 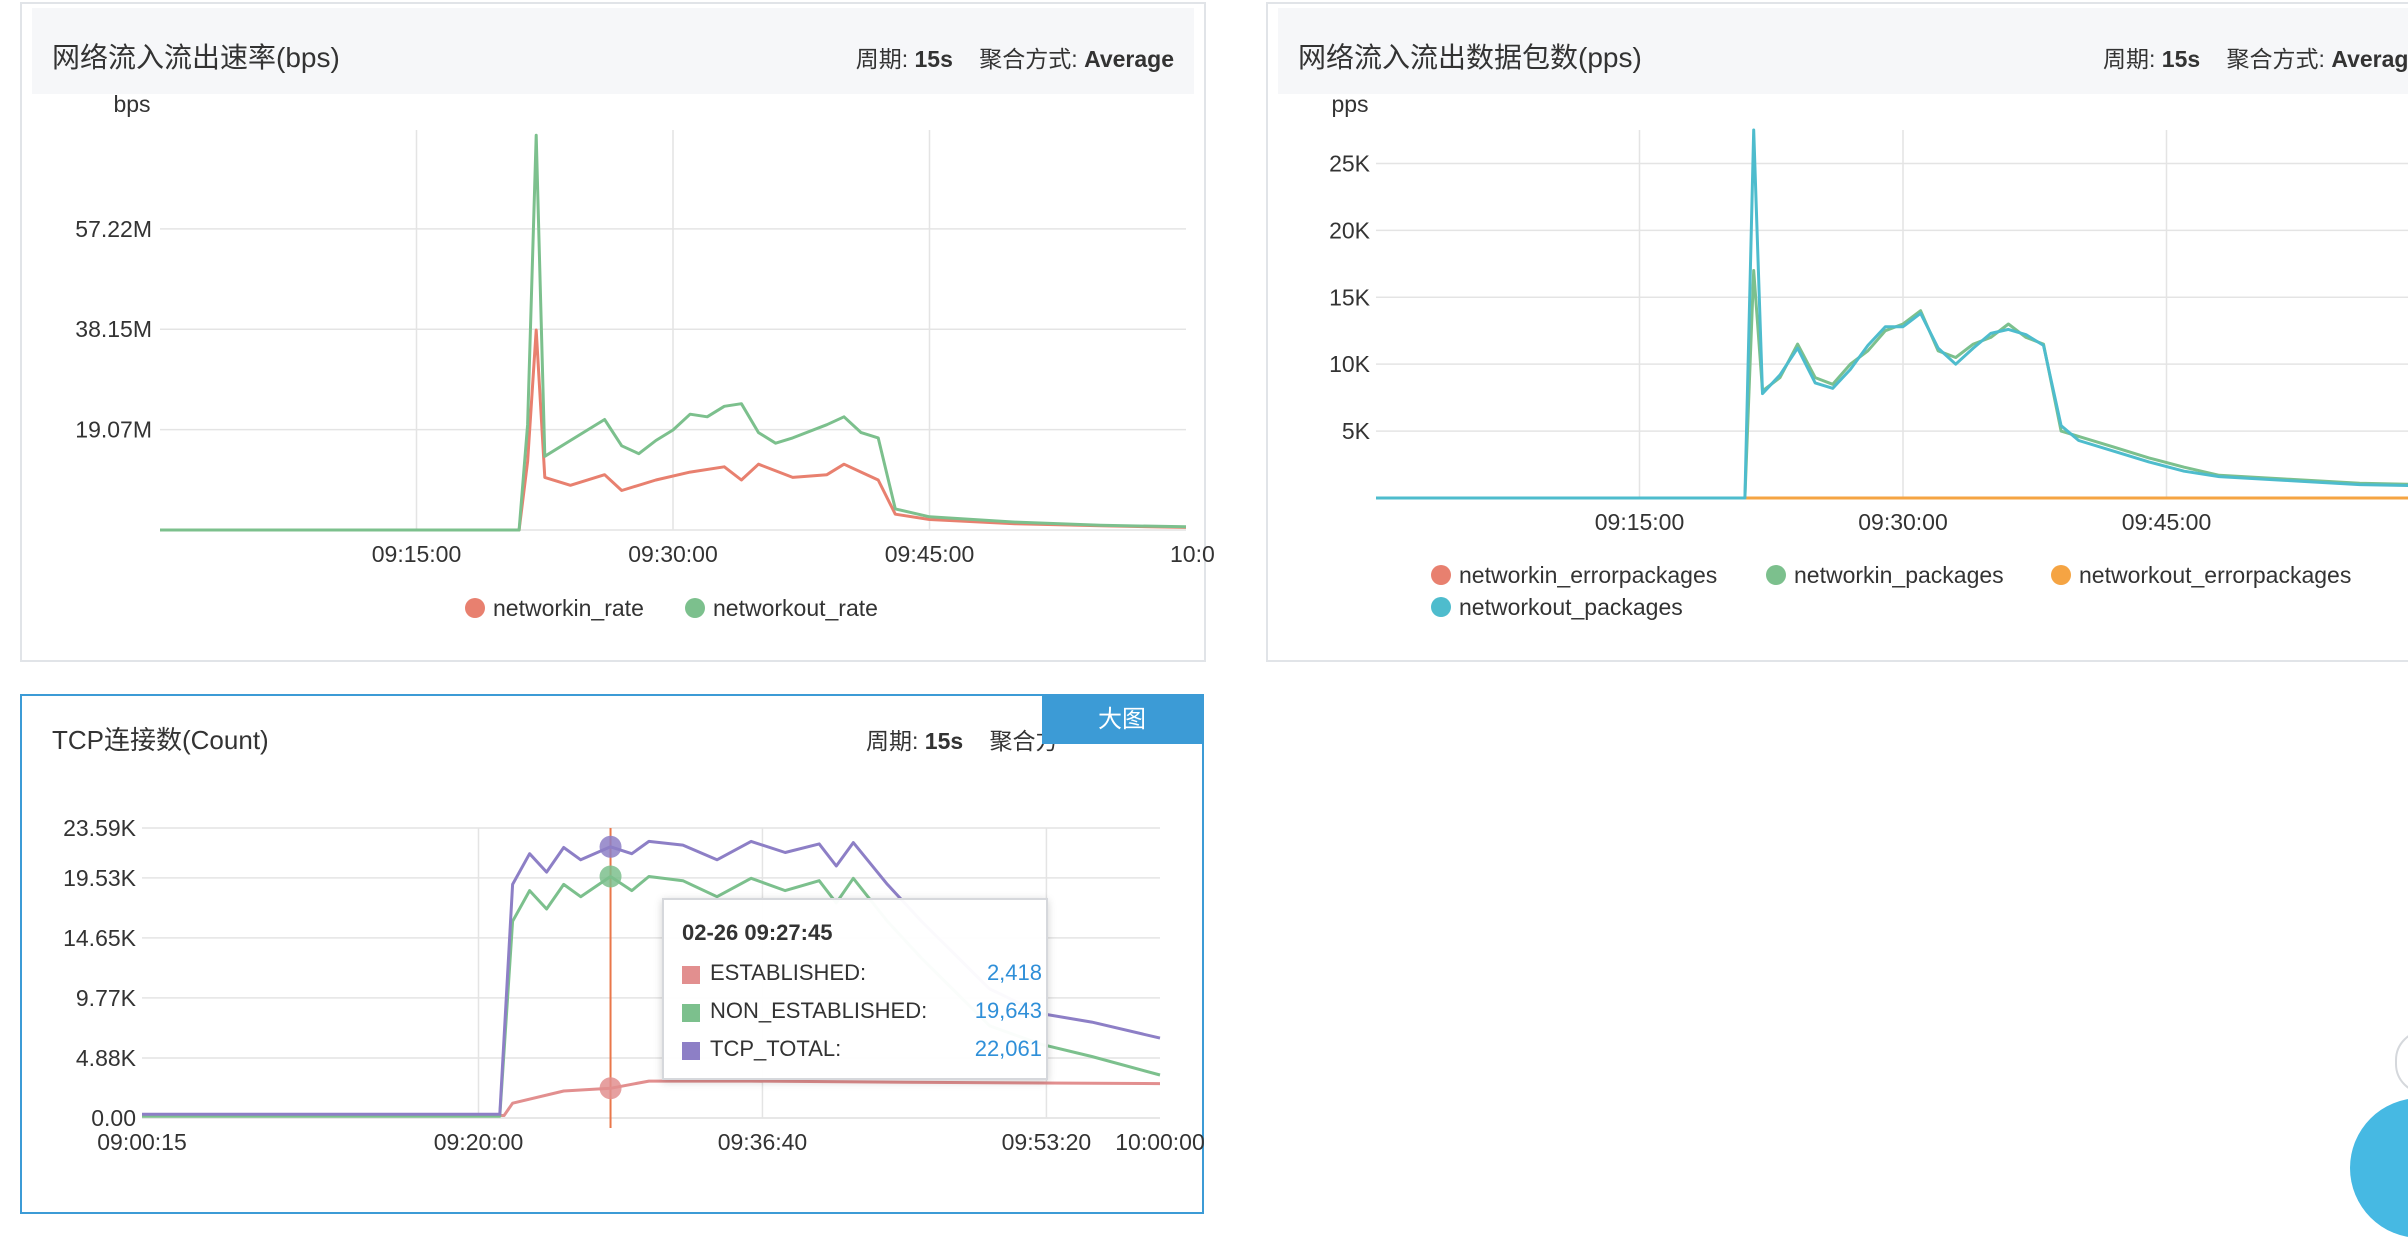 What do you see at coordinates (763, 1142) in the screenshot?
I see `x-tick-label: 09:36:40` at bounding box center [763, 1142].